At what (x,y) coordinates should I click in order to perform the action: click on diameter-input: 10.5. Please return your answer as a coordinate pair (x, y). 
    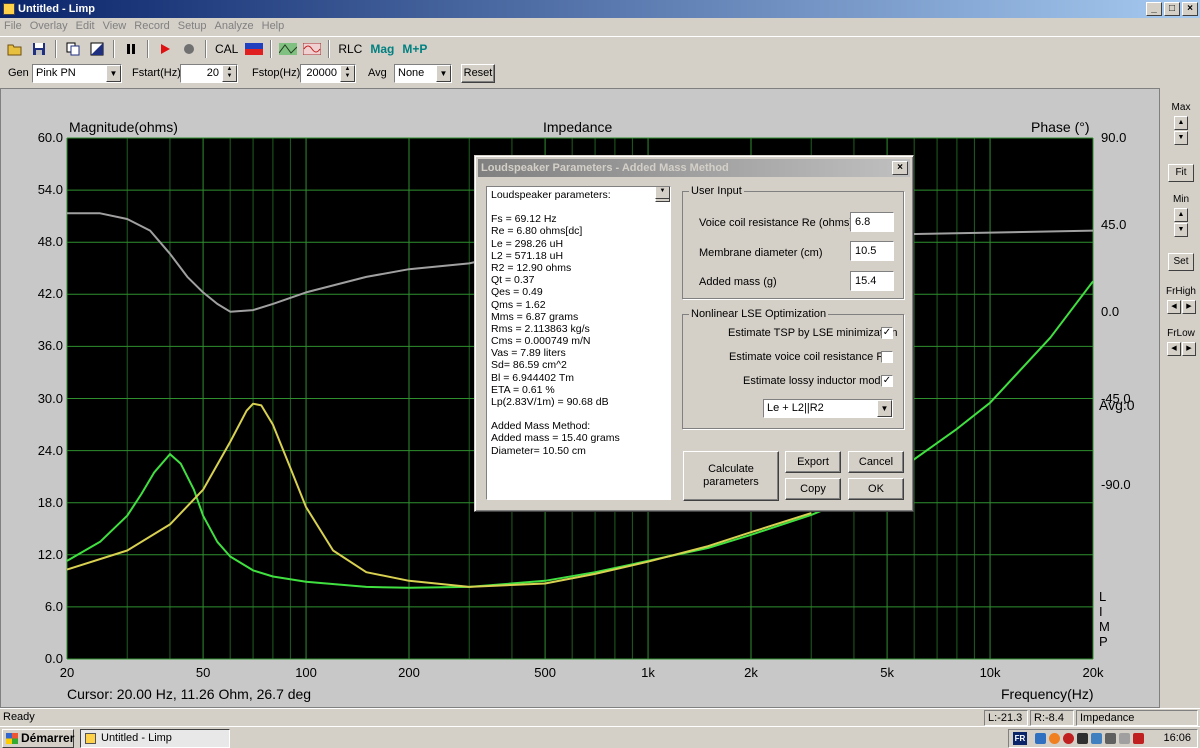
    Looking at the image, I should click on (872, 251).